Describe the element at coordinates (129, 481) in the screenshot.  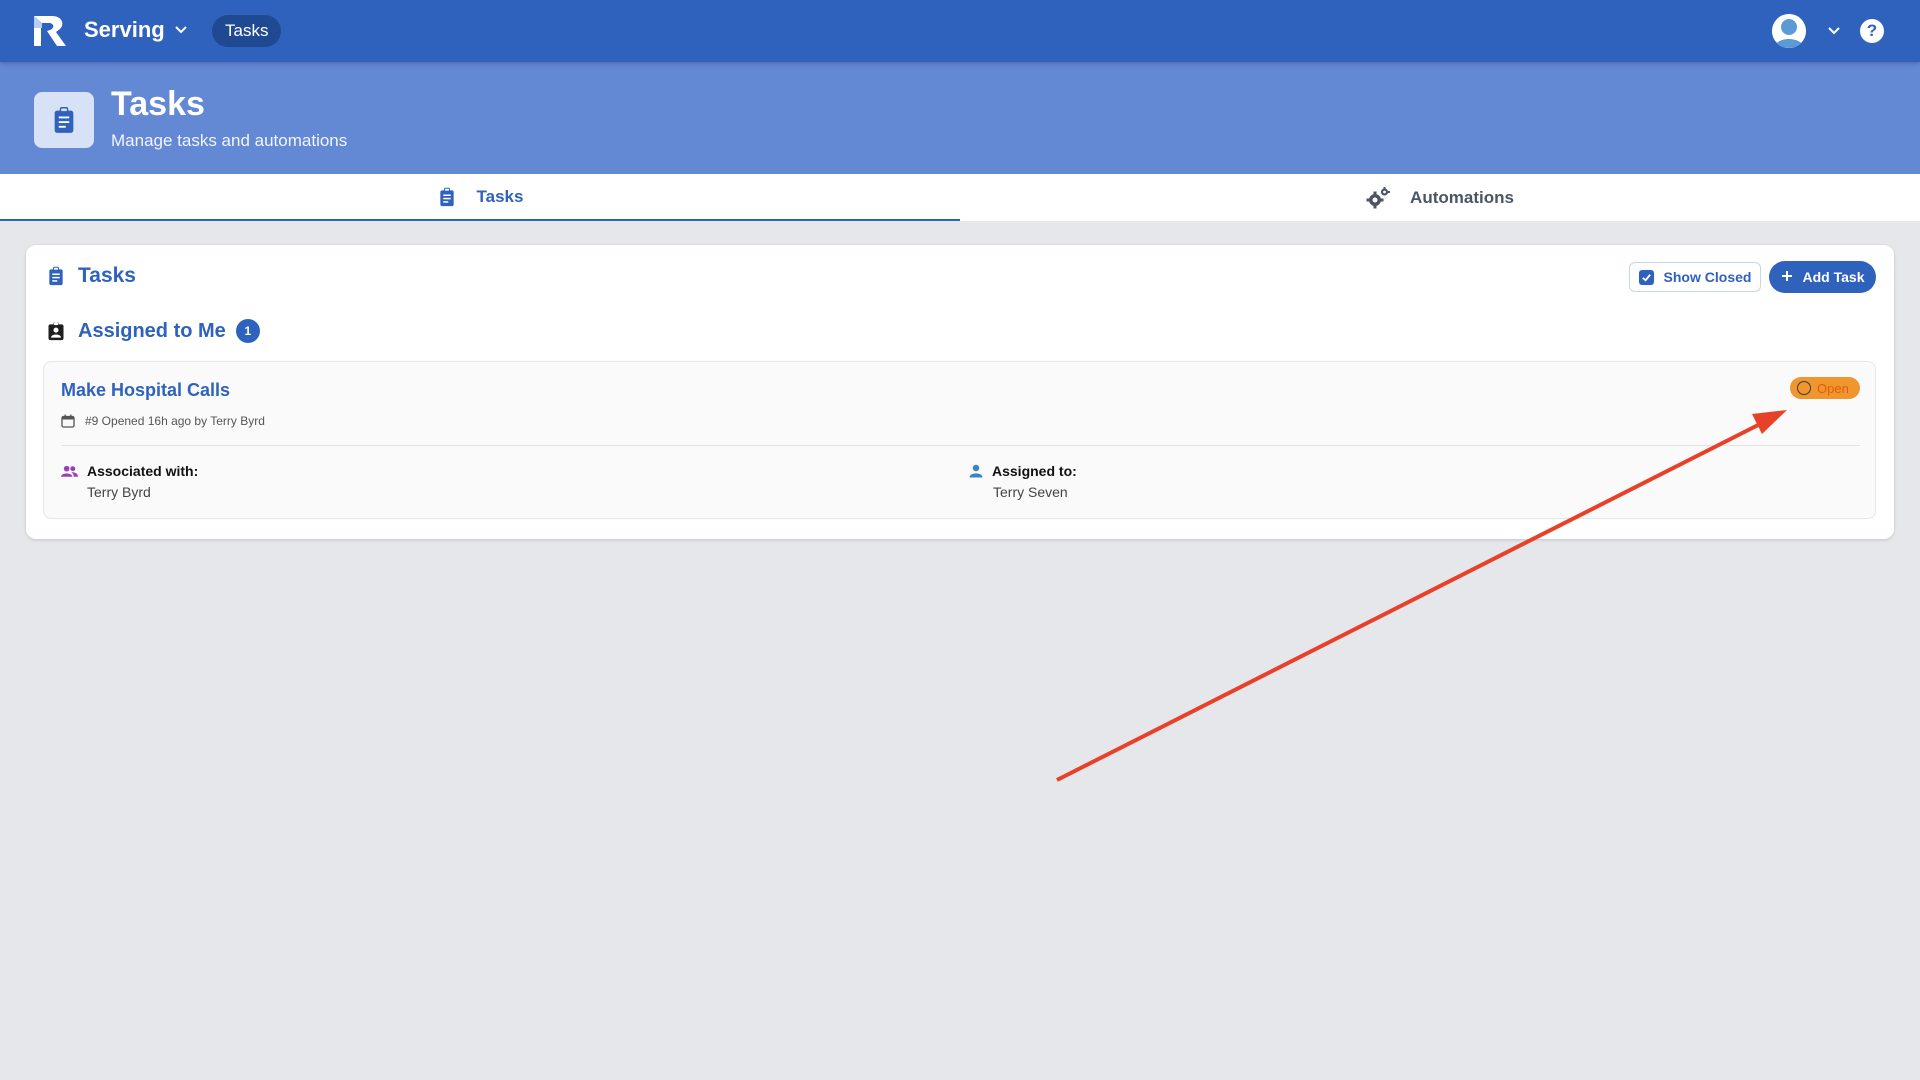
I see `associated-with-field: Associated with: Terry Byrd` at that location.